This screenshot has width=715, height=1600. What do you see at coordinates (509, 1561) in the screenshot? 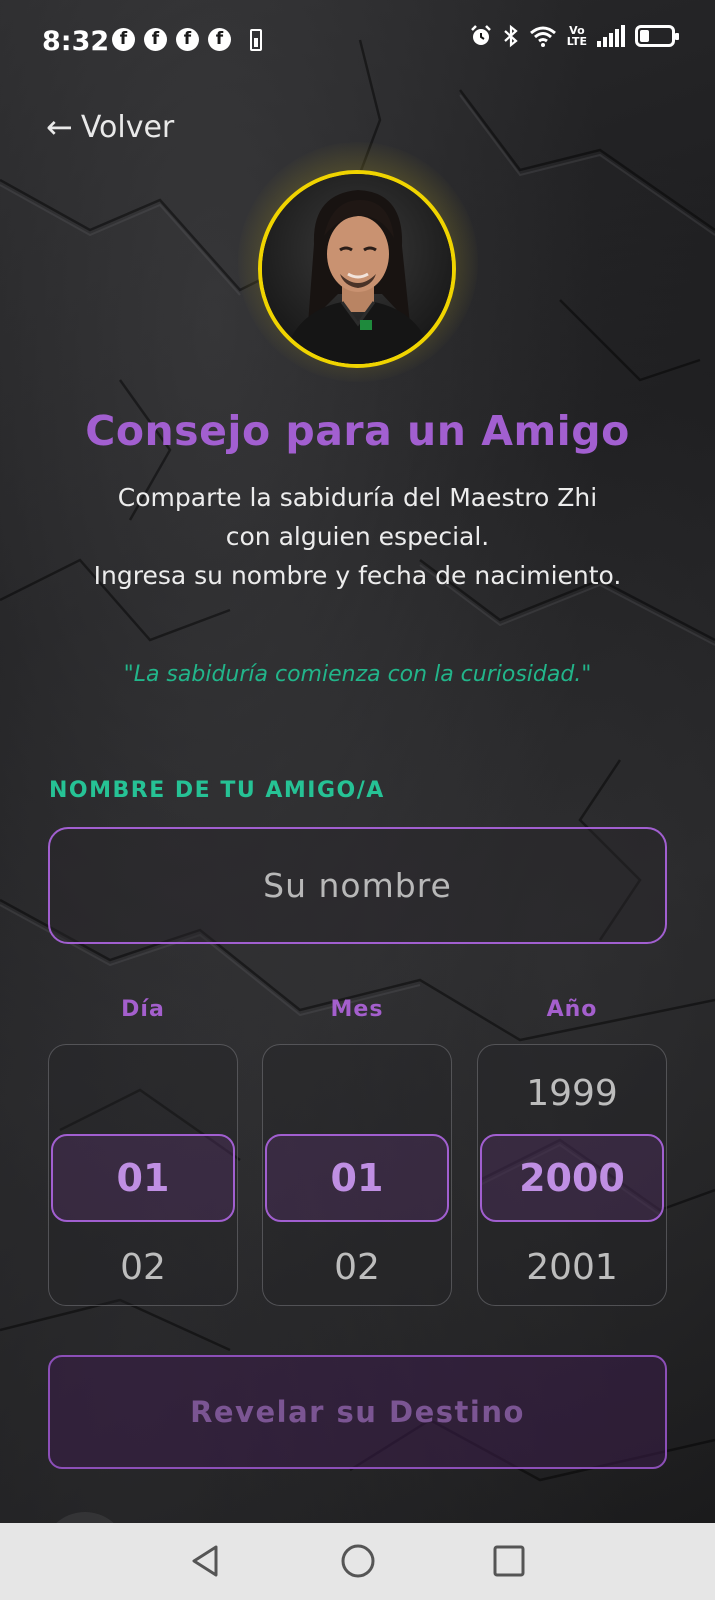
I see `nav-recents-icon` at bounding box center [509, 1561].